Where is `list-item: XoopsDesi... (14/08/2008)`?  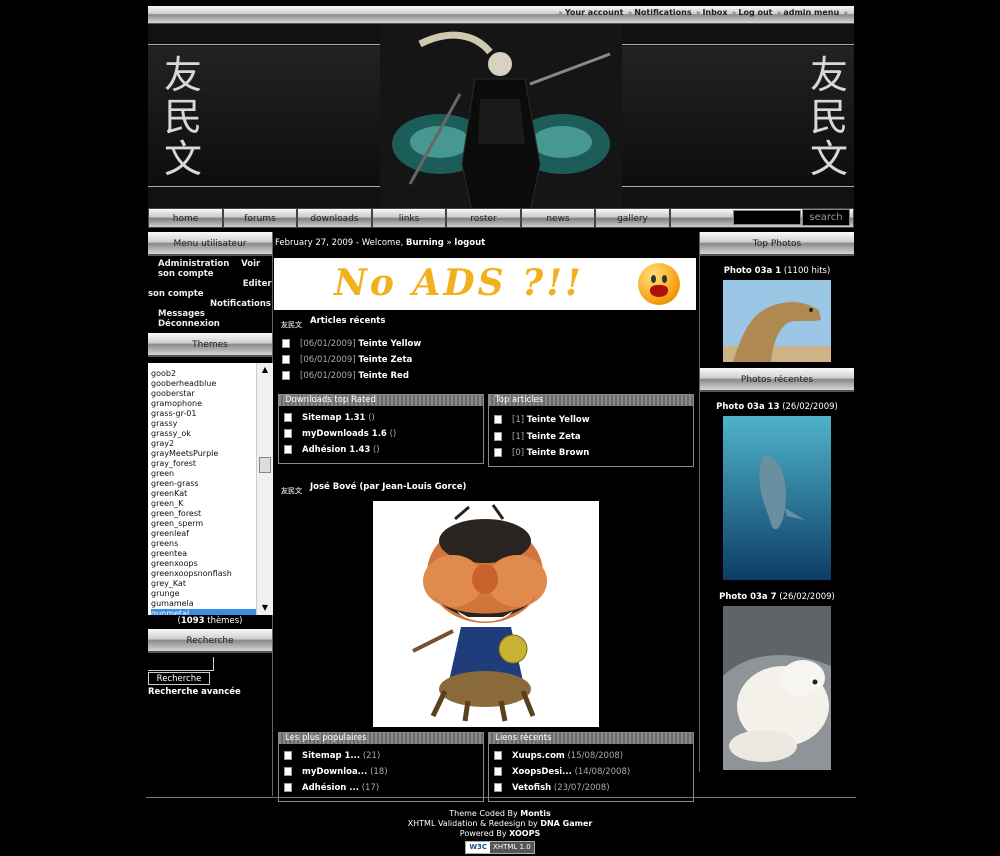
list-item: XoopsDesi... (14/08/2008) is located at coordinates (593, 772).